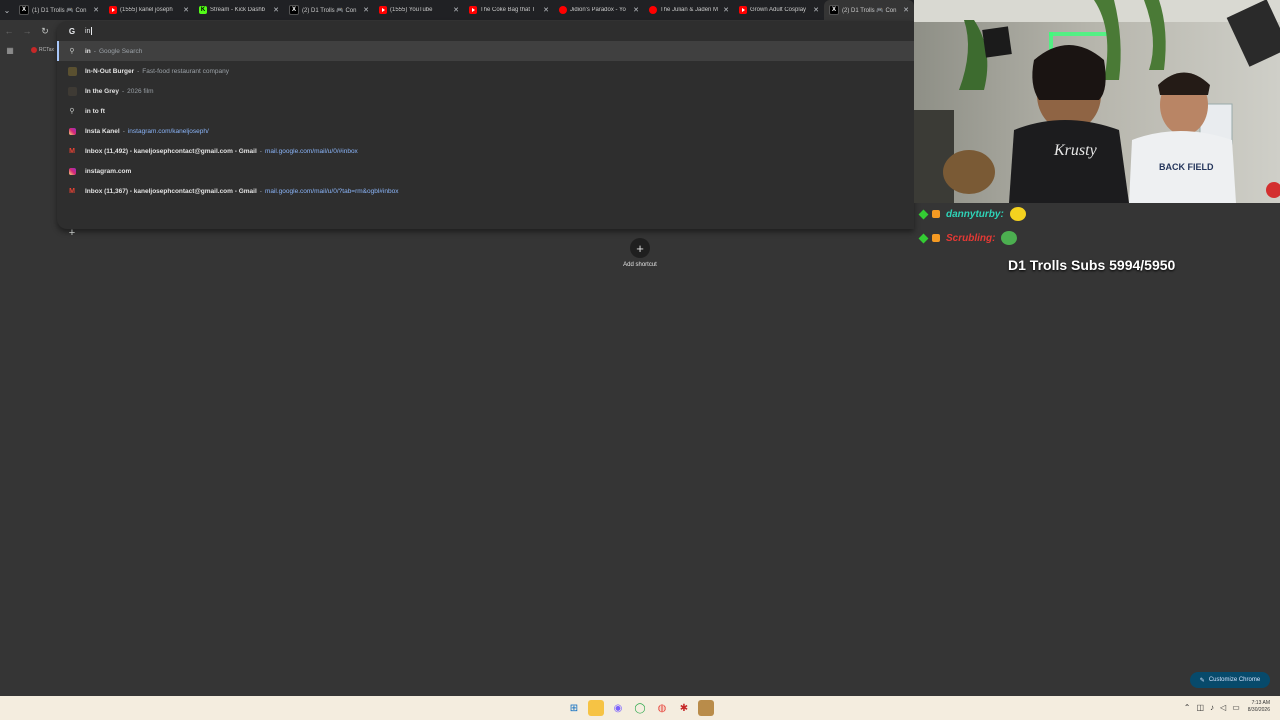 This screenshot has width=1280, height=720. What do you see at coordinates (968, 238) in the screenshot?
I see `chat-message: Scrubling:` at bounding box center [968, 238].